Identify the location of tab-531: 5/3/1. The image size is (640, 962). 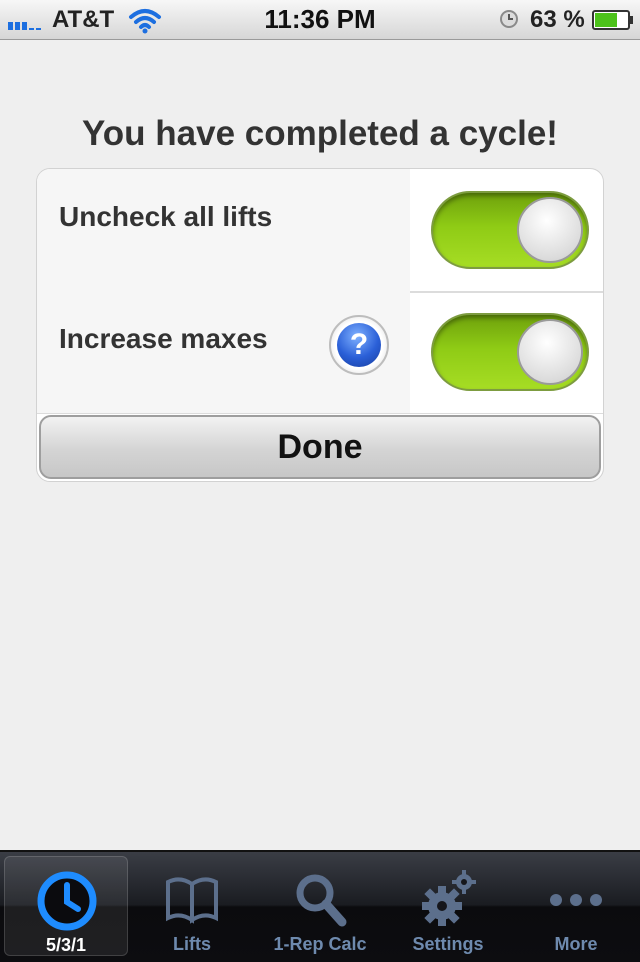
(66, 906).